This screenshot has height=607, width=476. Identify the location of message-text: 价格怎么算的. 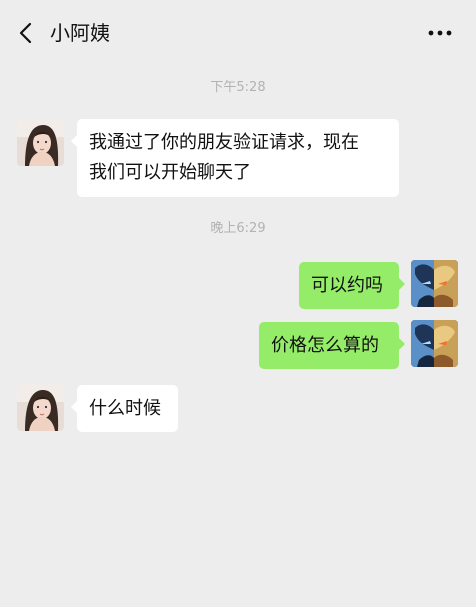
(325, 345).